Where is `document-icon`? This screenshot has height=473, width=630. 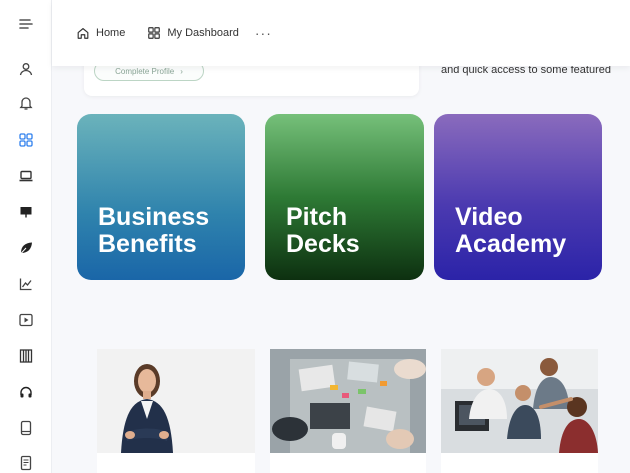
document-icon is located at coordinates (26, 462).